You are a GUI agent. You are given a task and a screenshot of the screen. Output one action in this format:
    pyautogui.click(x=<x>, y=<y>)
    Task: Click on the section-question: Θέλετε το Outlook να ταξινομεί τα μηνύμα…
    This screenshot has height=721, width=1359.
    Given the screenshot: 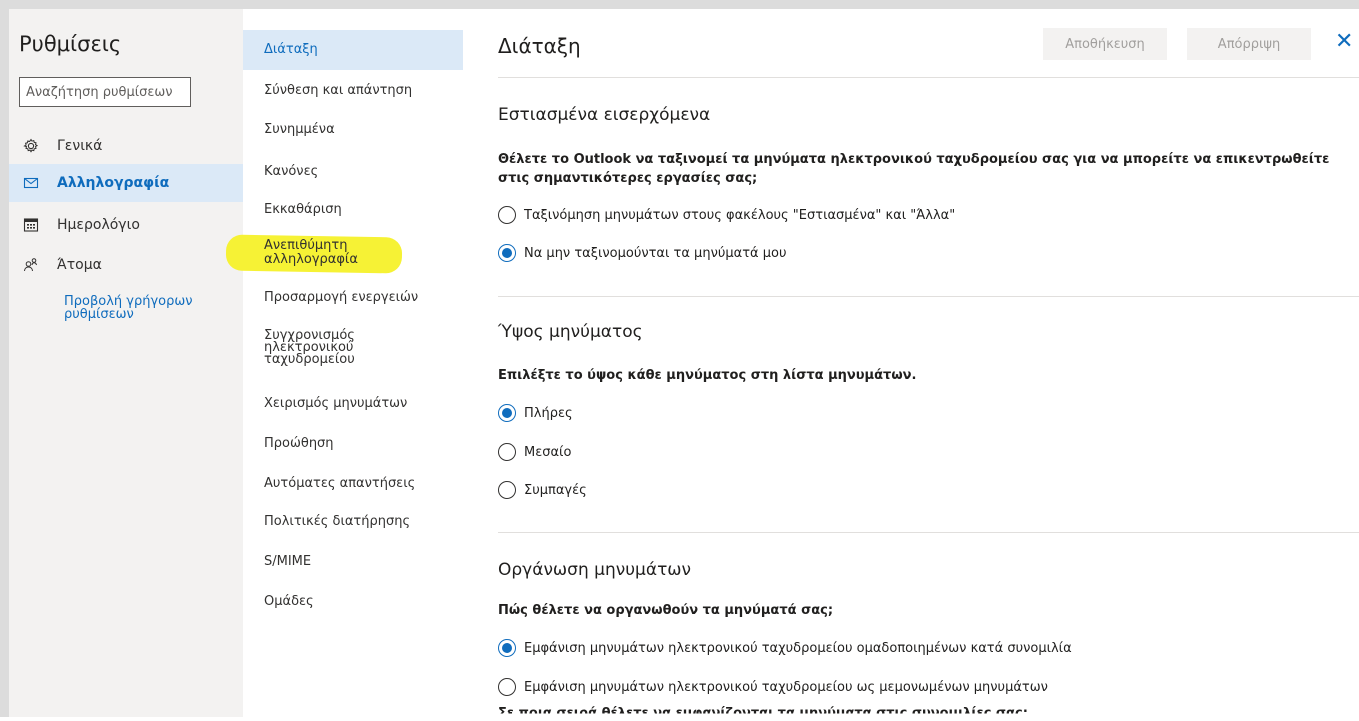 What is the action you would take?
    pyautogui.click(x=914, y=169)
    